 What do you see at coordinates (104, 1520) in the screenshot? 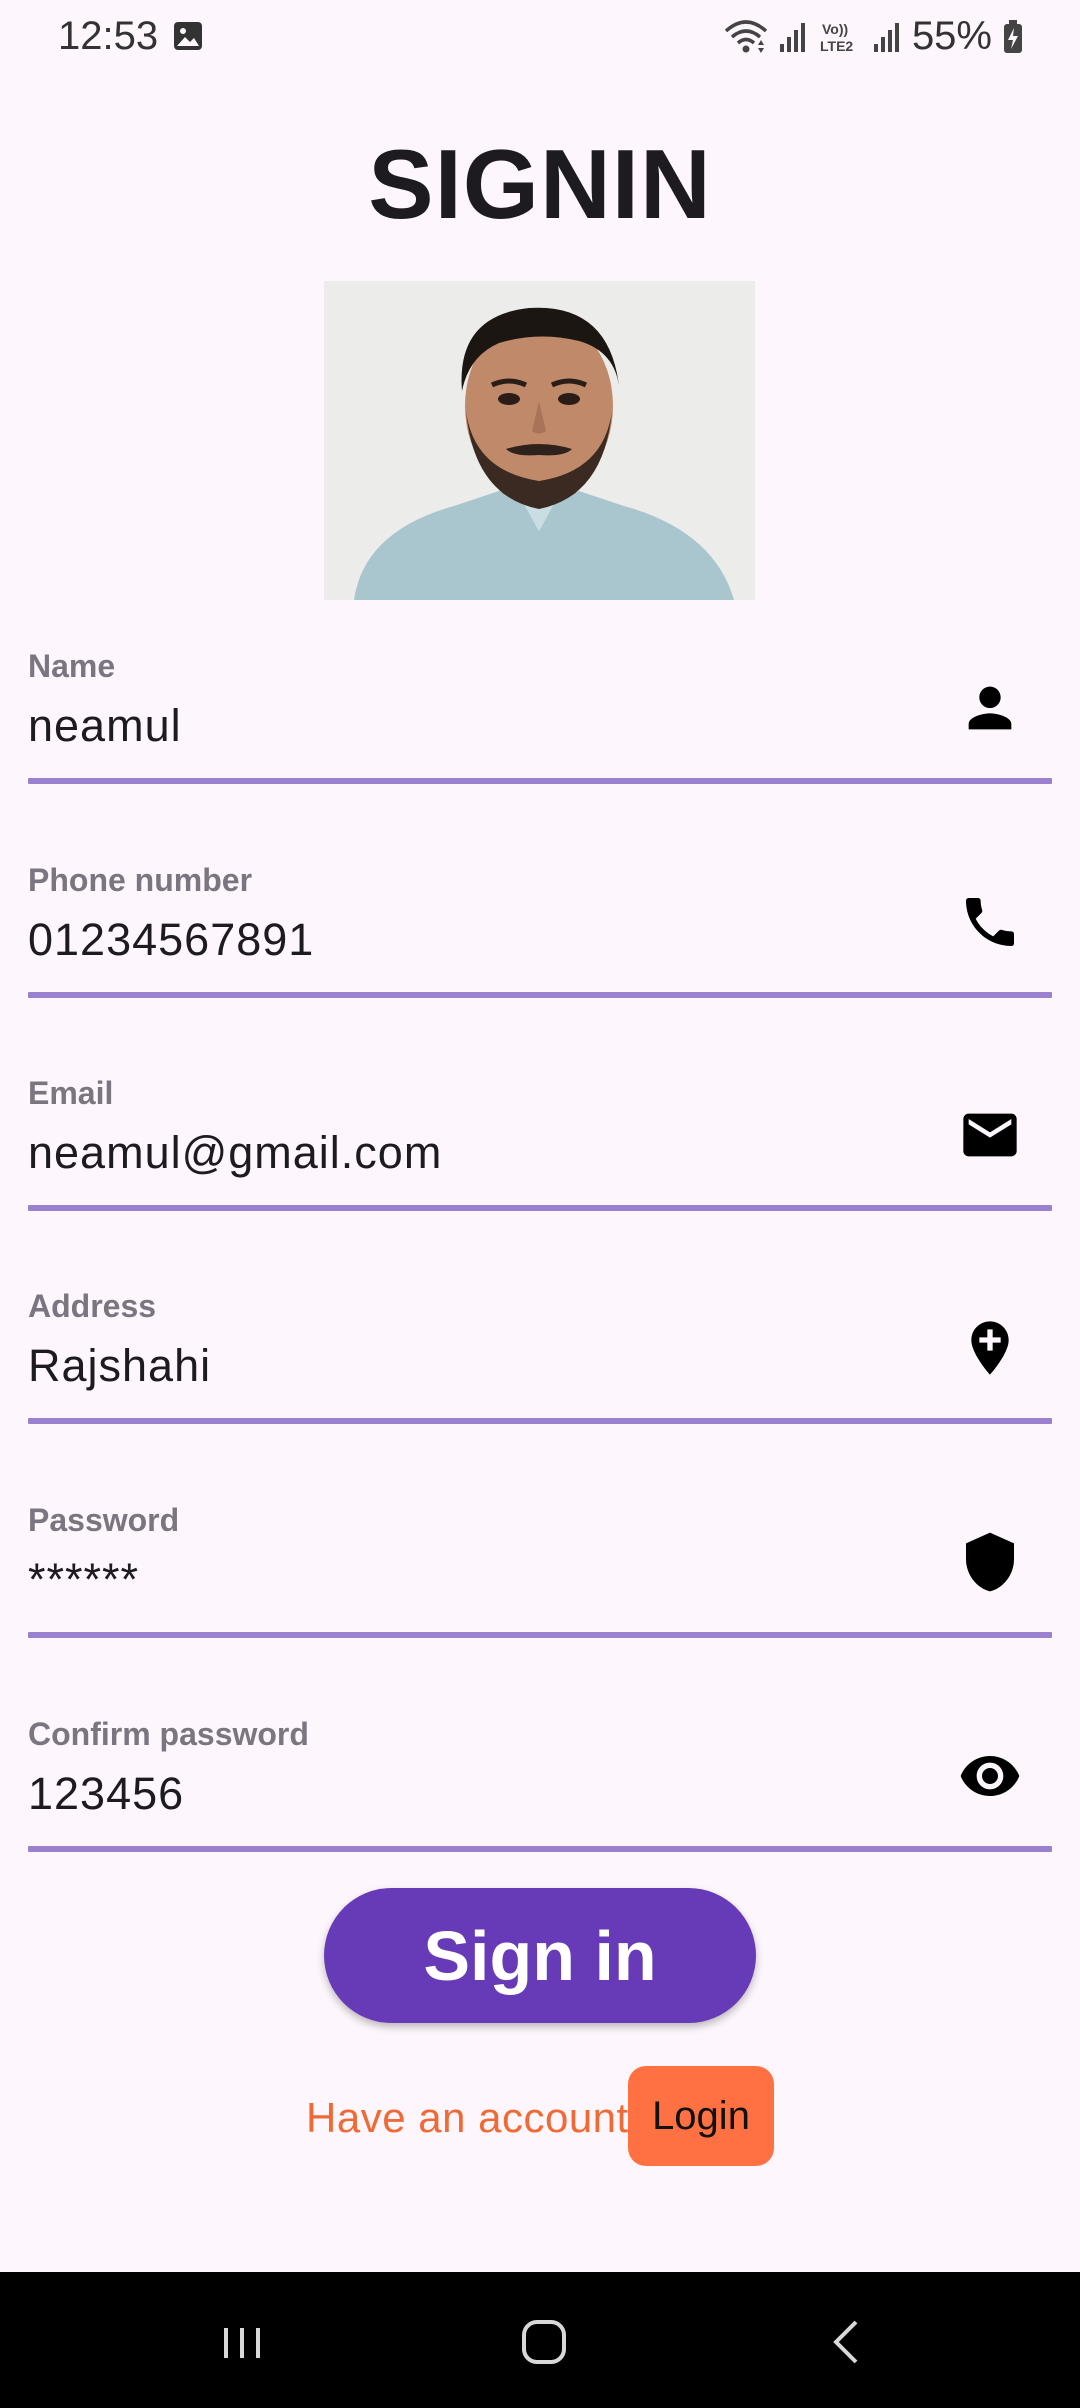
I see `password-field-label: Password` at bounding box center [104, 1520].